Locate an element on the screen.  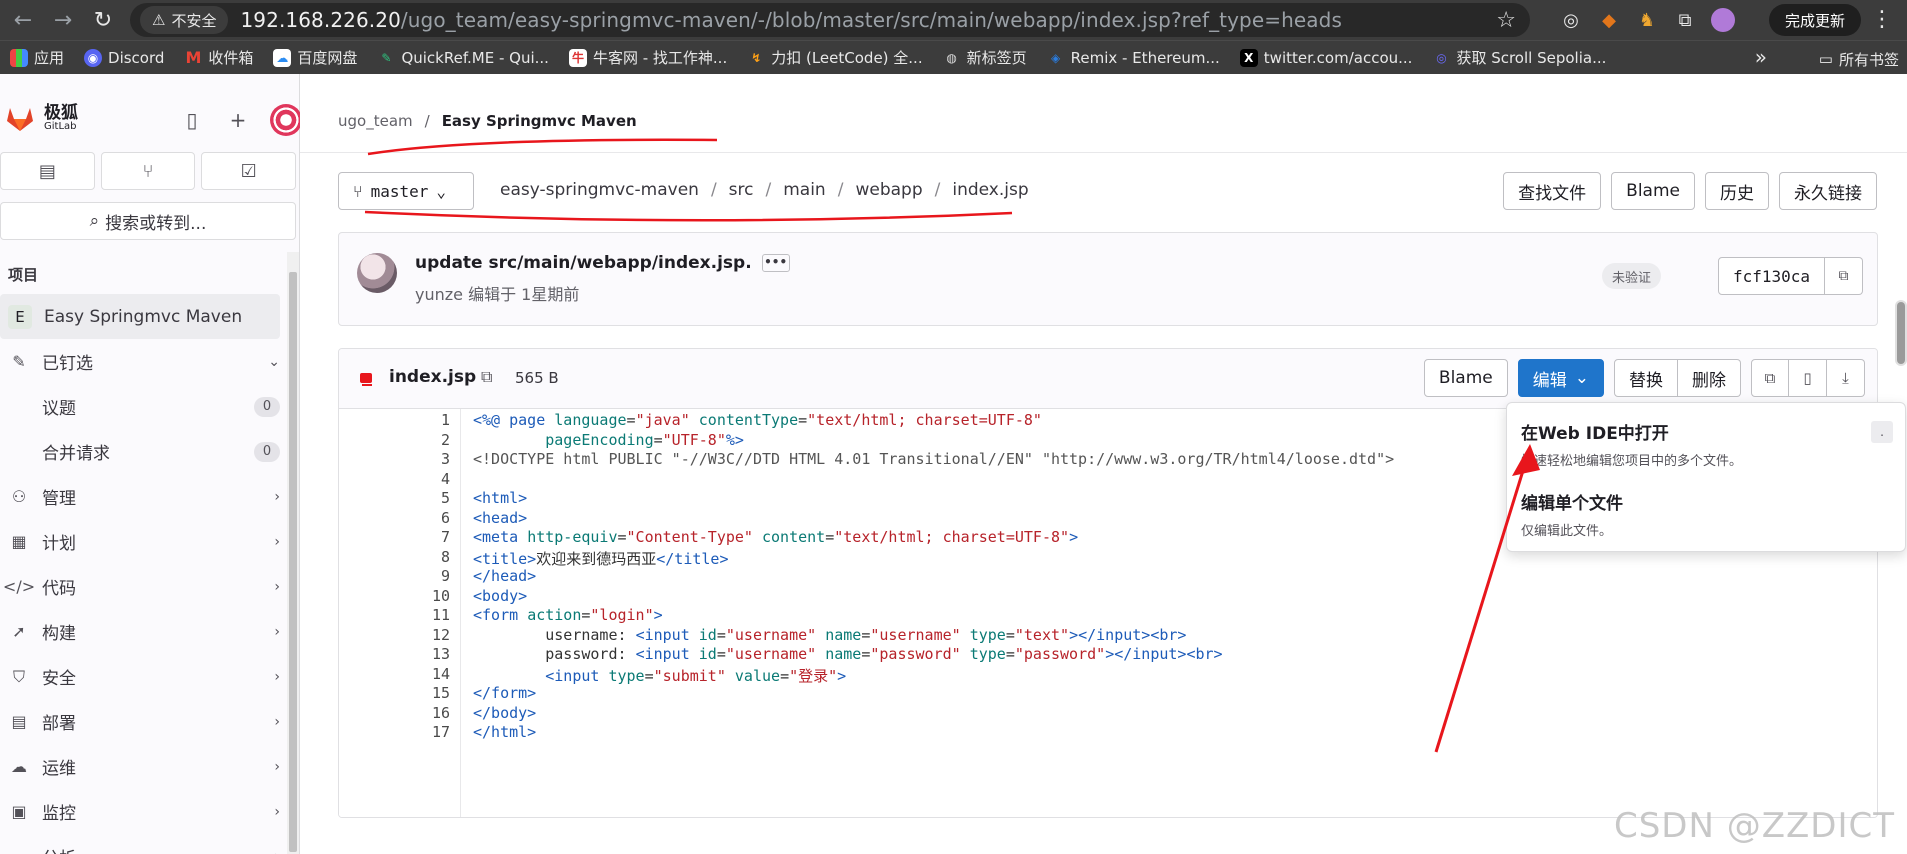
browser-menu-icon: ⋮ is located at coordinates (1882, 20).